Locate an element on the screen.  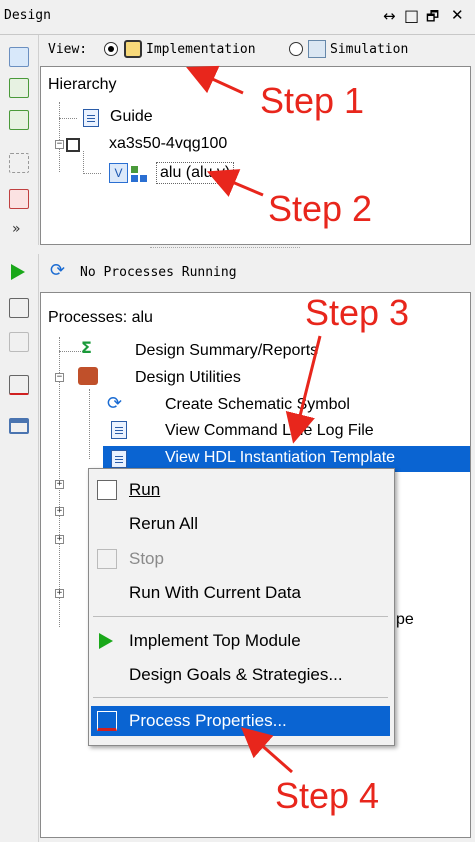
step-1-annotation: Step 1 is located at coordinates (312, 100).